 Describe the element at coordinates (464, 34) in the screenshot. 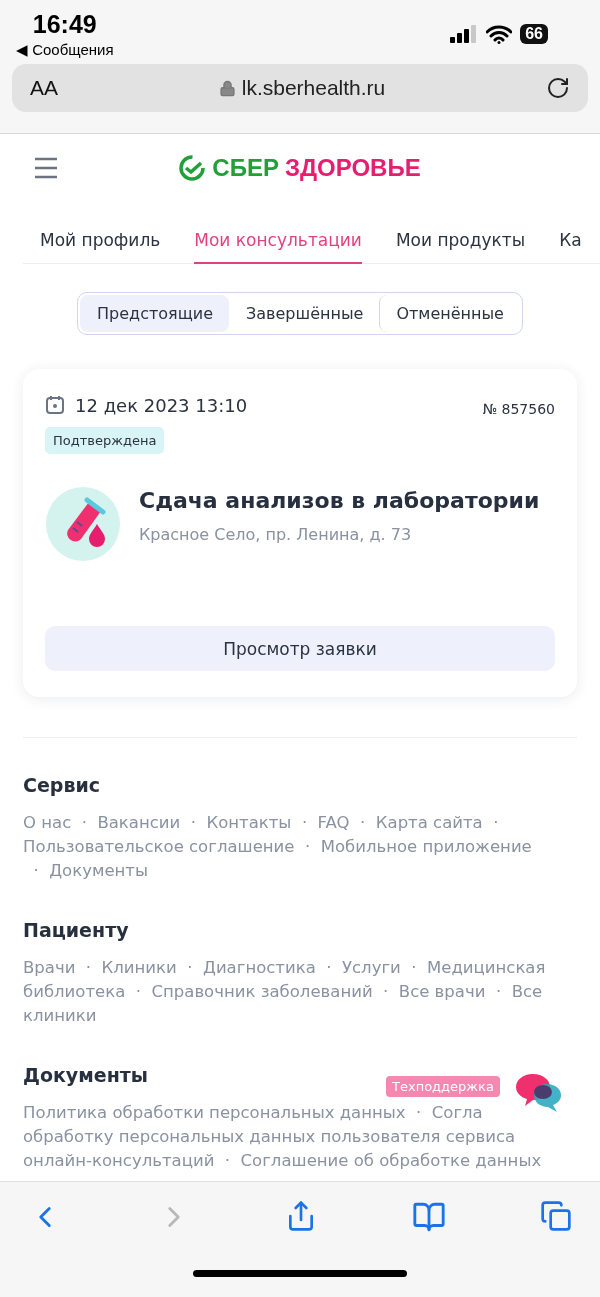

I see `signal-icon` at that location.